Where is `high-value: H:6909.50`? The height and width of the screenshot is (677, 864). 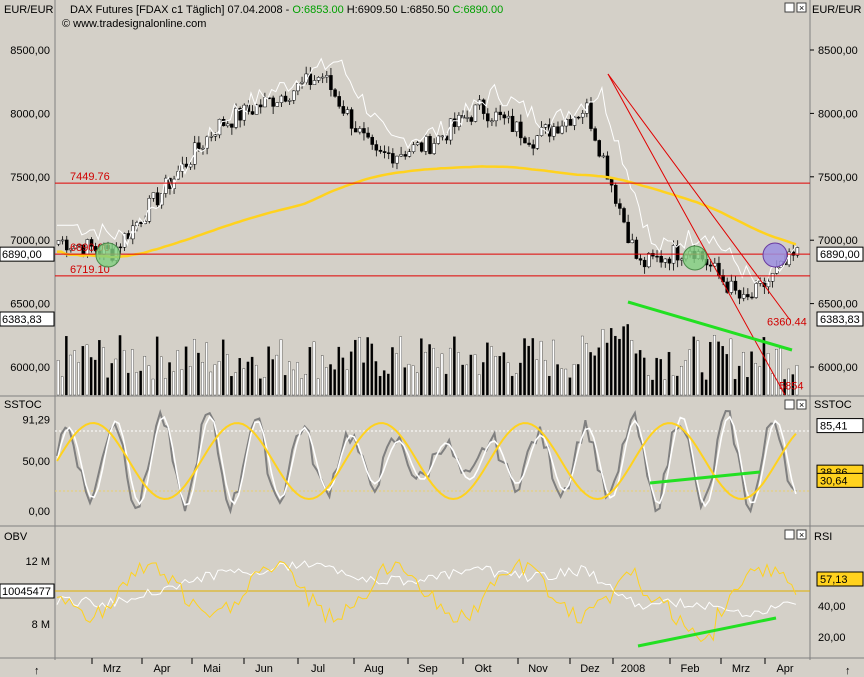 high-value: H:6909.50 is located at coordinates (372, 10).